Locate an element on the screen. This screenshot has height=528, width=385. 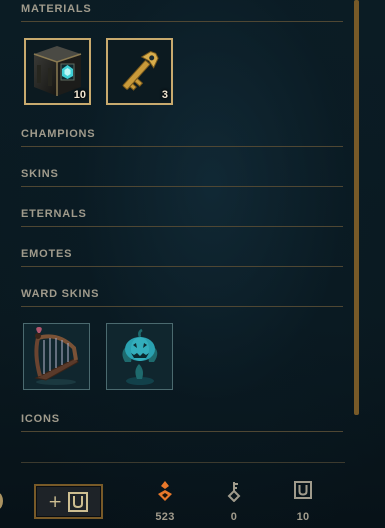
scrollbar is located at coordinates (356, 207).